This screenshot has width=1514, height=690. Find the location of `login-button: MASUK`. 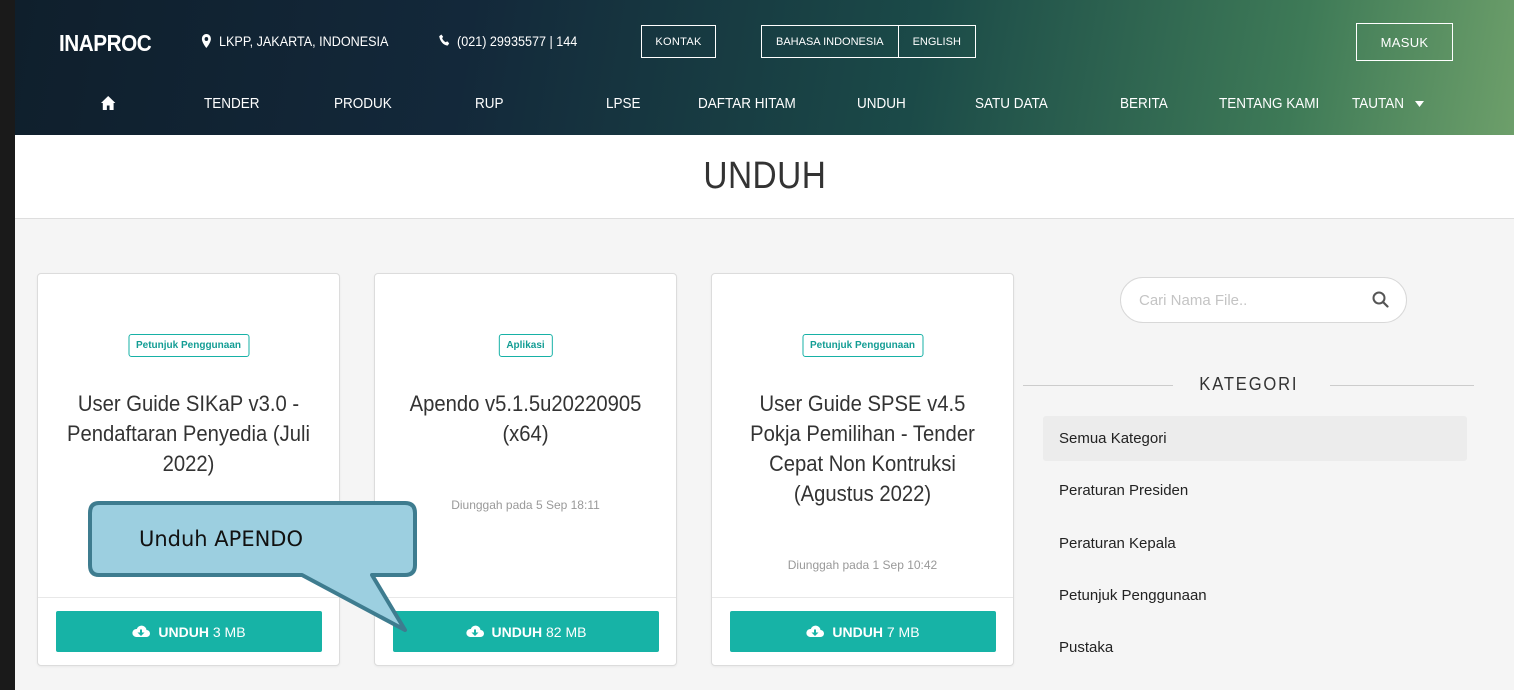

login-button: MASUK is located at coordinates (1404, 42).